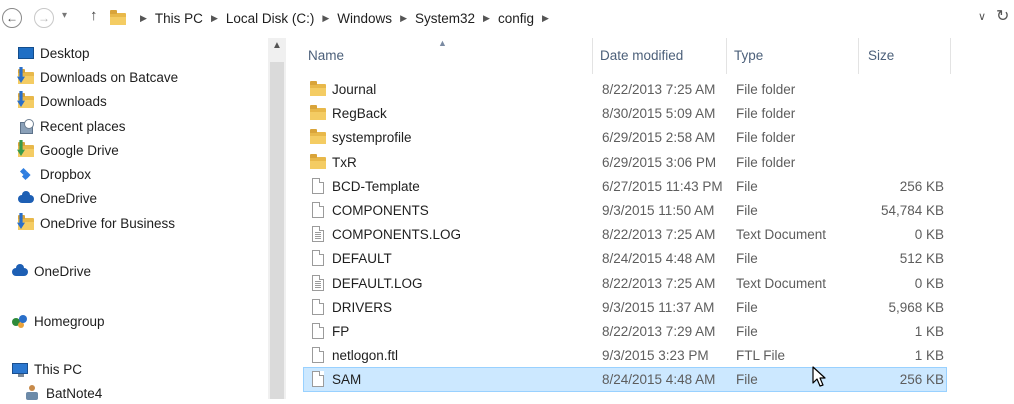  I want to click on refresh-icon: ↻, so click(1002, 16).